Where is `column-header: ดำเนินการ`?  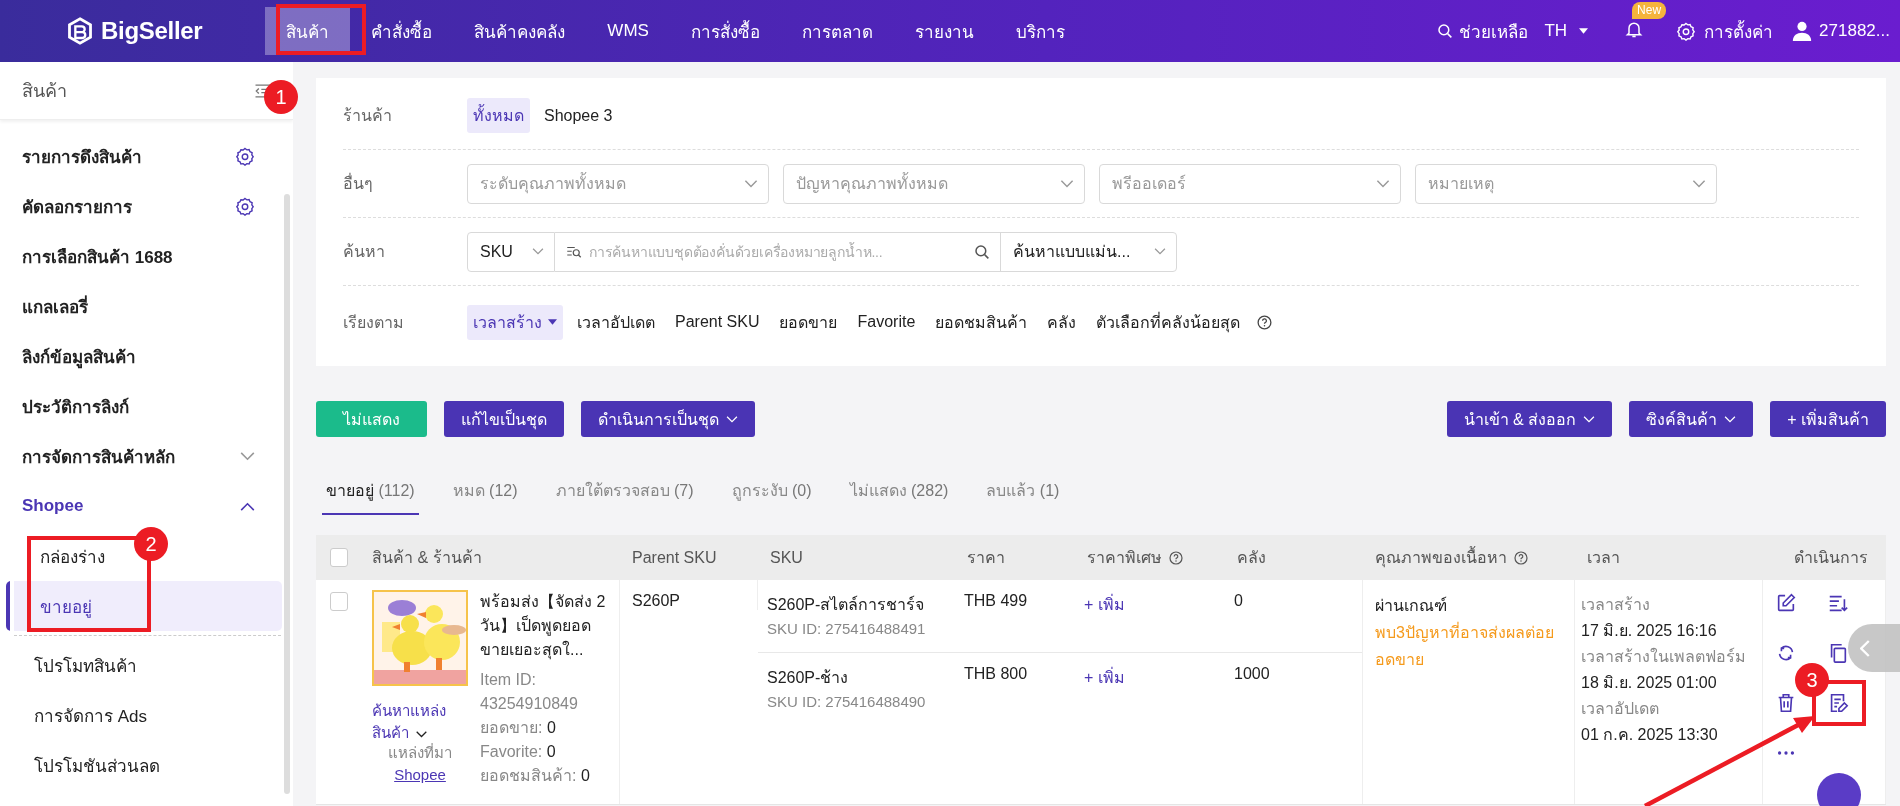
column-header: ดำเนินการ is located at coordinates (1831, 558).